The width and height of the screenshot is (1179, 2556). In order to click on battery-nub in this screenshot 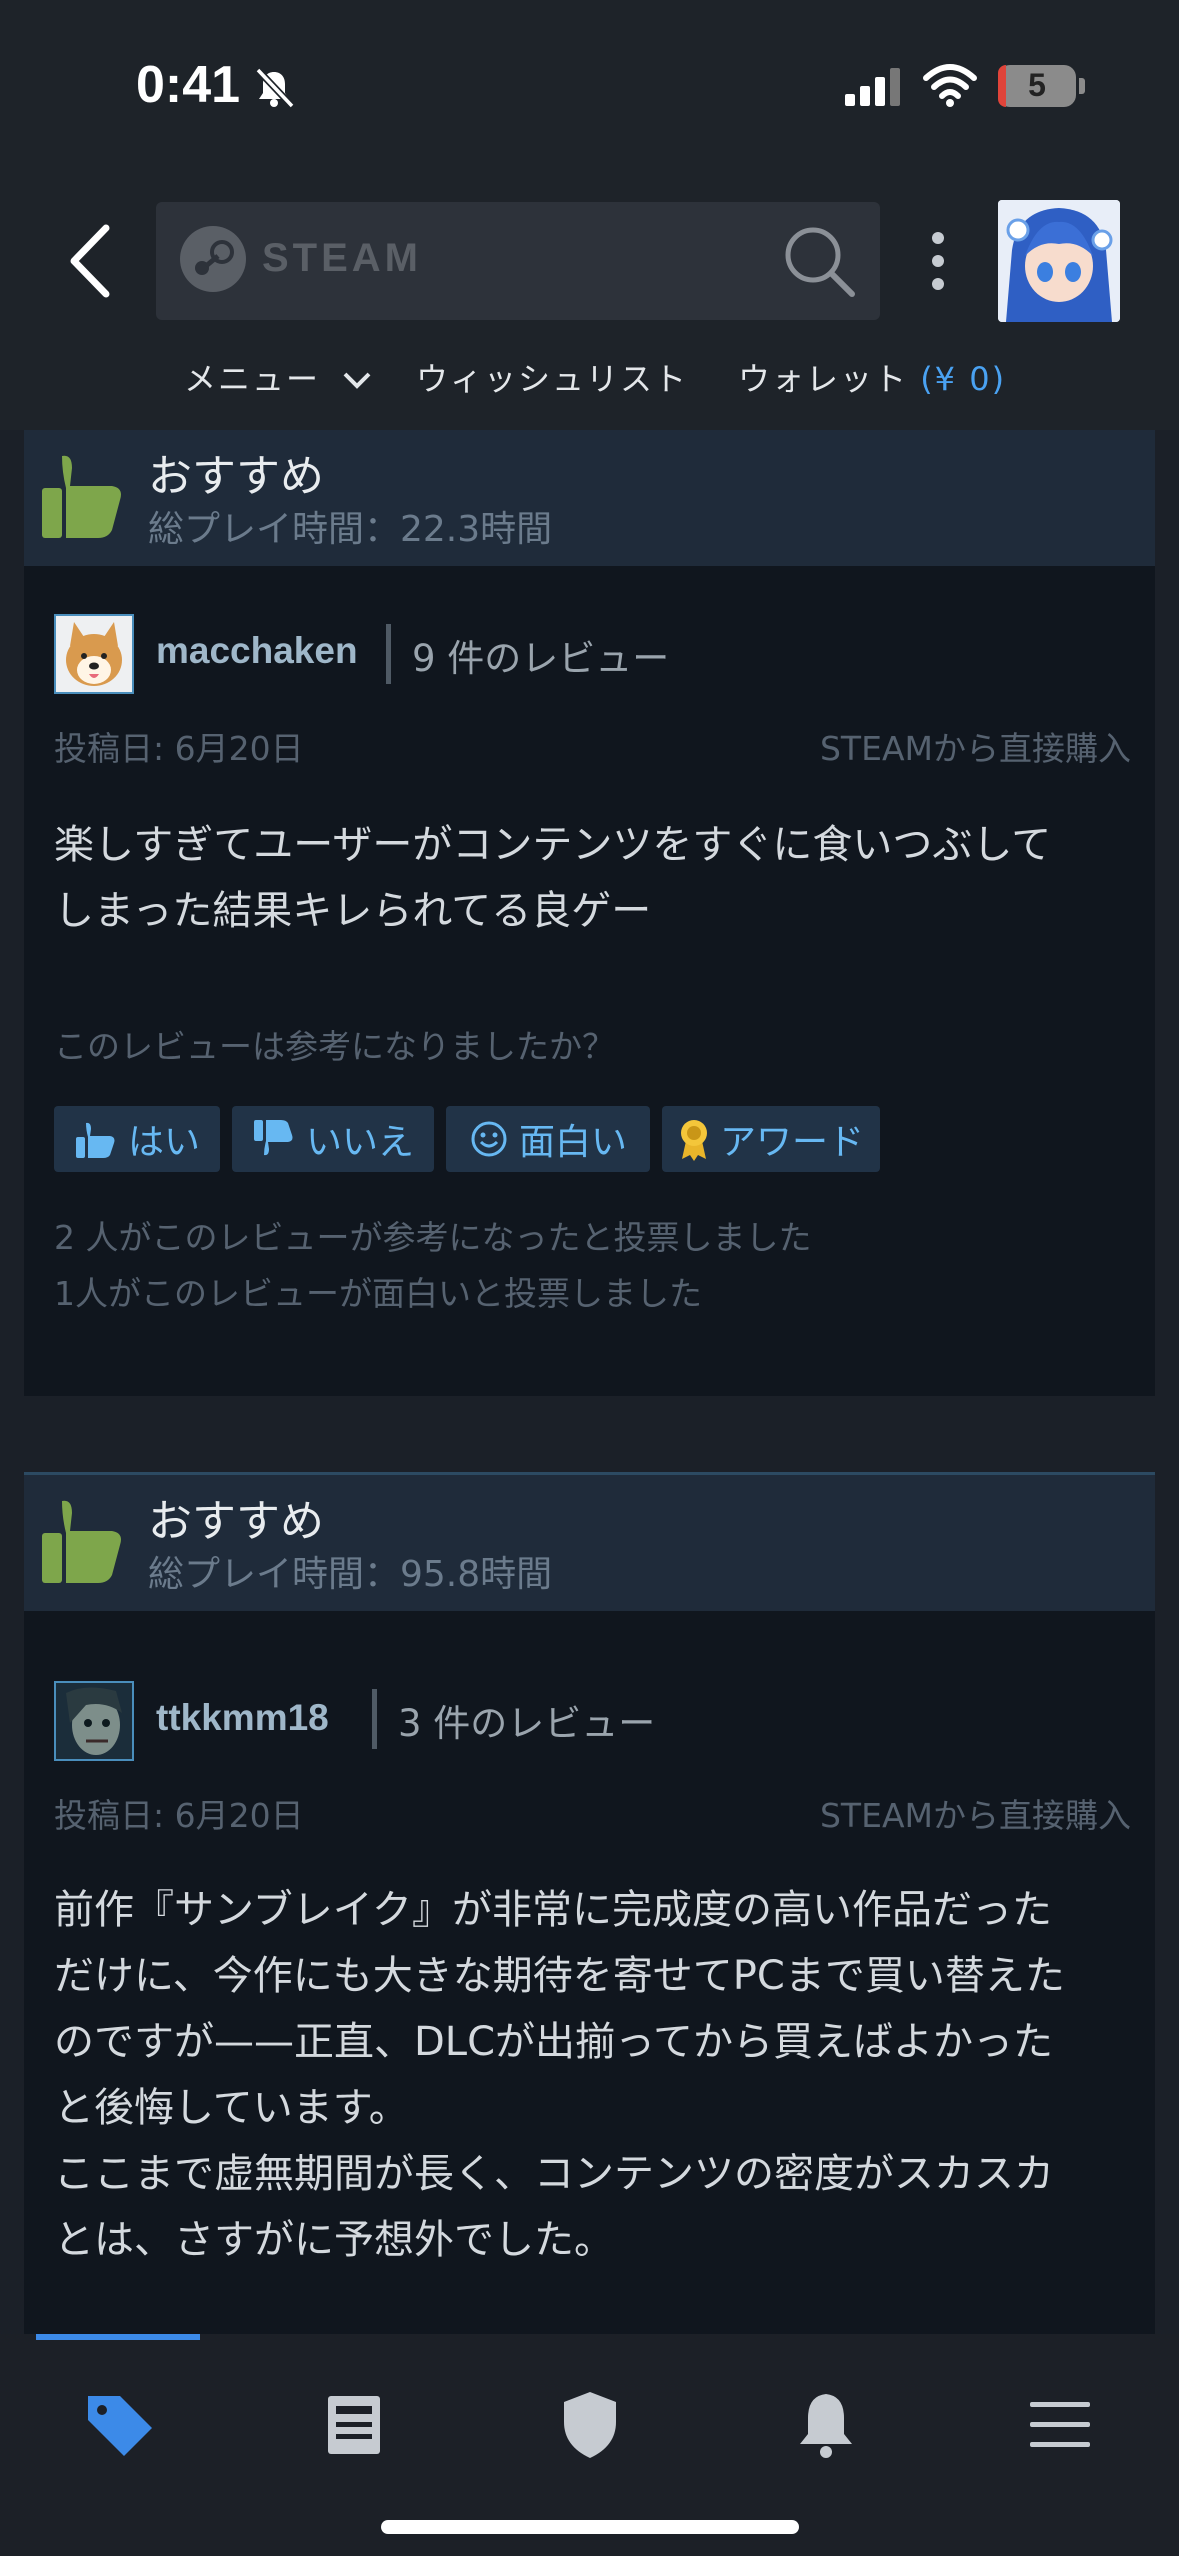, I will do `click(1082, 86)`.